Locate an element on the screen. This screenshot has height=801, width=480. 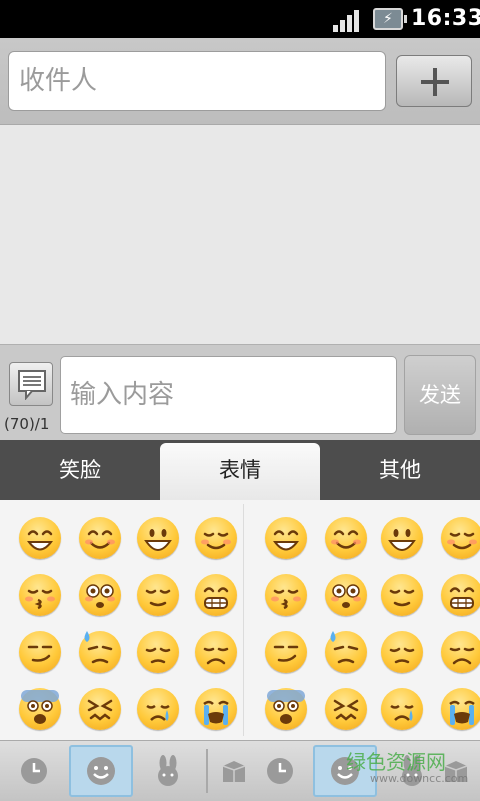
emoji-set-bunny is located at coordinates (168, 771).